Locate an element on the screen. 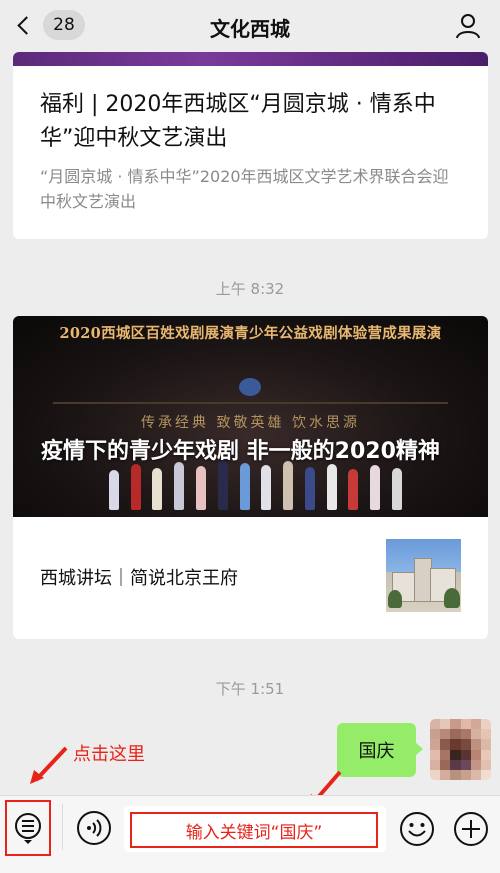  chevron-left-icon is located at coordinates (26, 25).